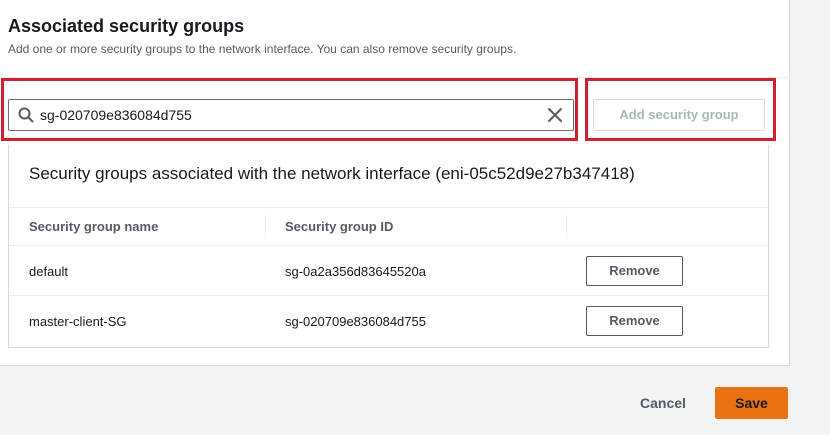 The image size is (830, 435). I want to click on security-group-search, so click(291, 115).